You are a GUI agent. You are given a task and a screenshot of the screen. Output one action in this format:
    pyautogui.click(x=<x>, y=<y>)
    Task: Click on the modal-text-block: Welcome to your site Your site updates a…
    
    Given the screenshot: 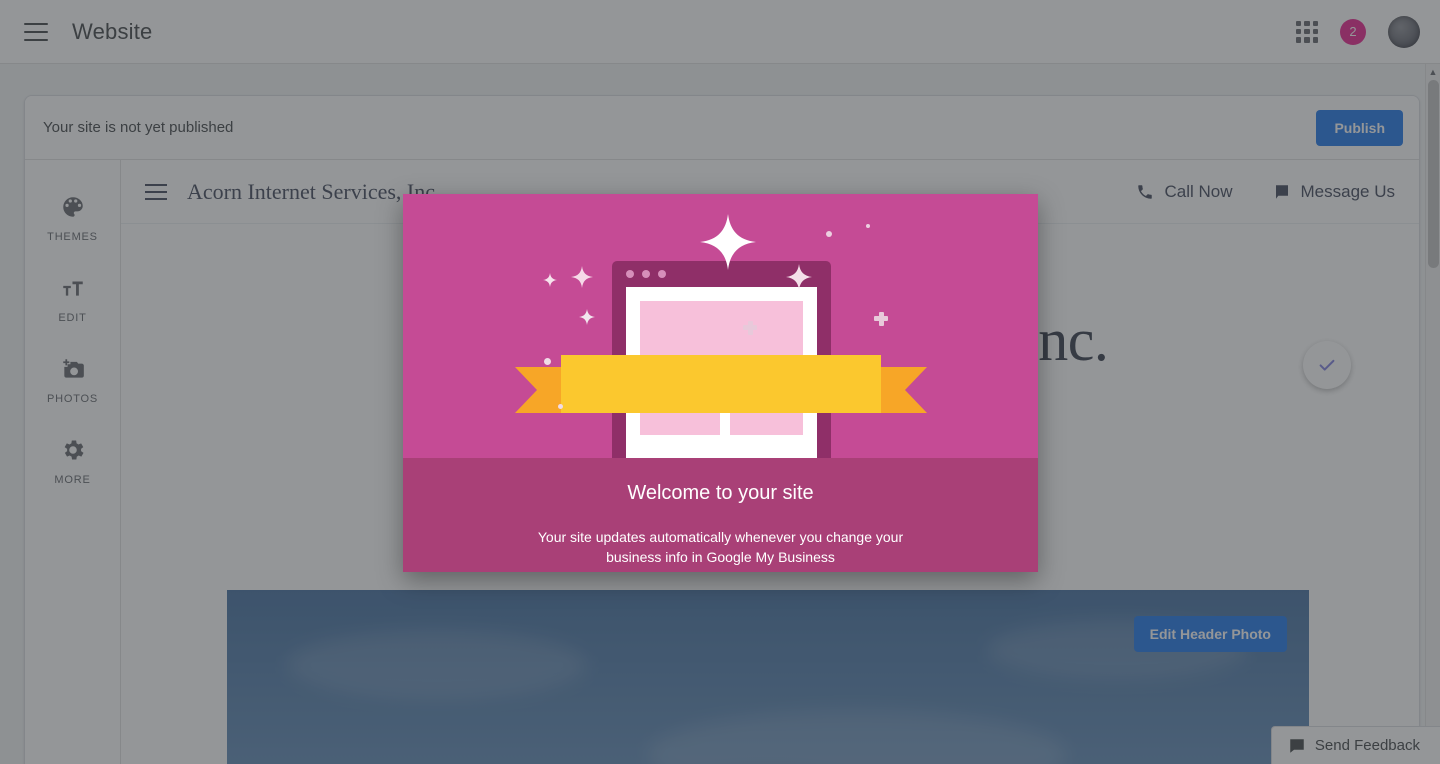 What is the action you would take?
    pyautogui.click(x=720, y=512)
    